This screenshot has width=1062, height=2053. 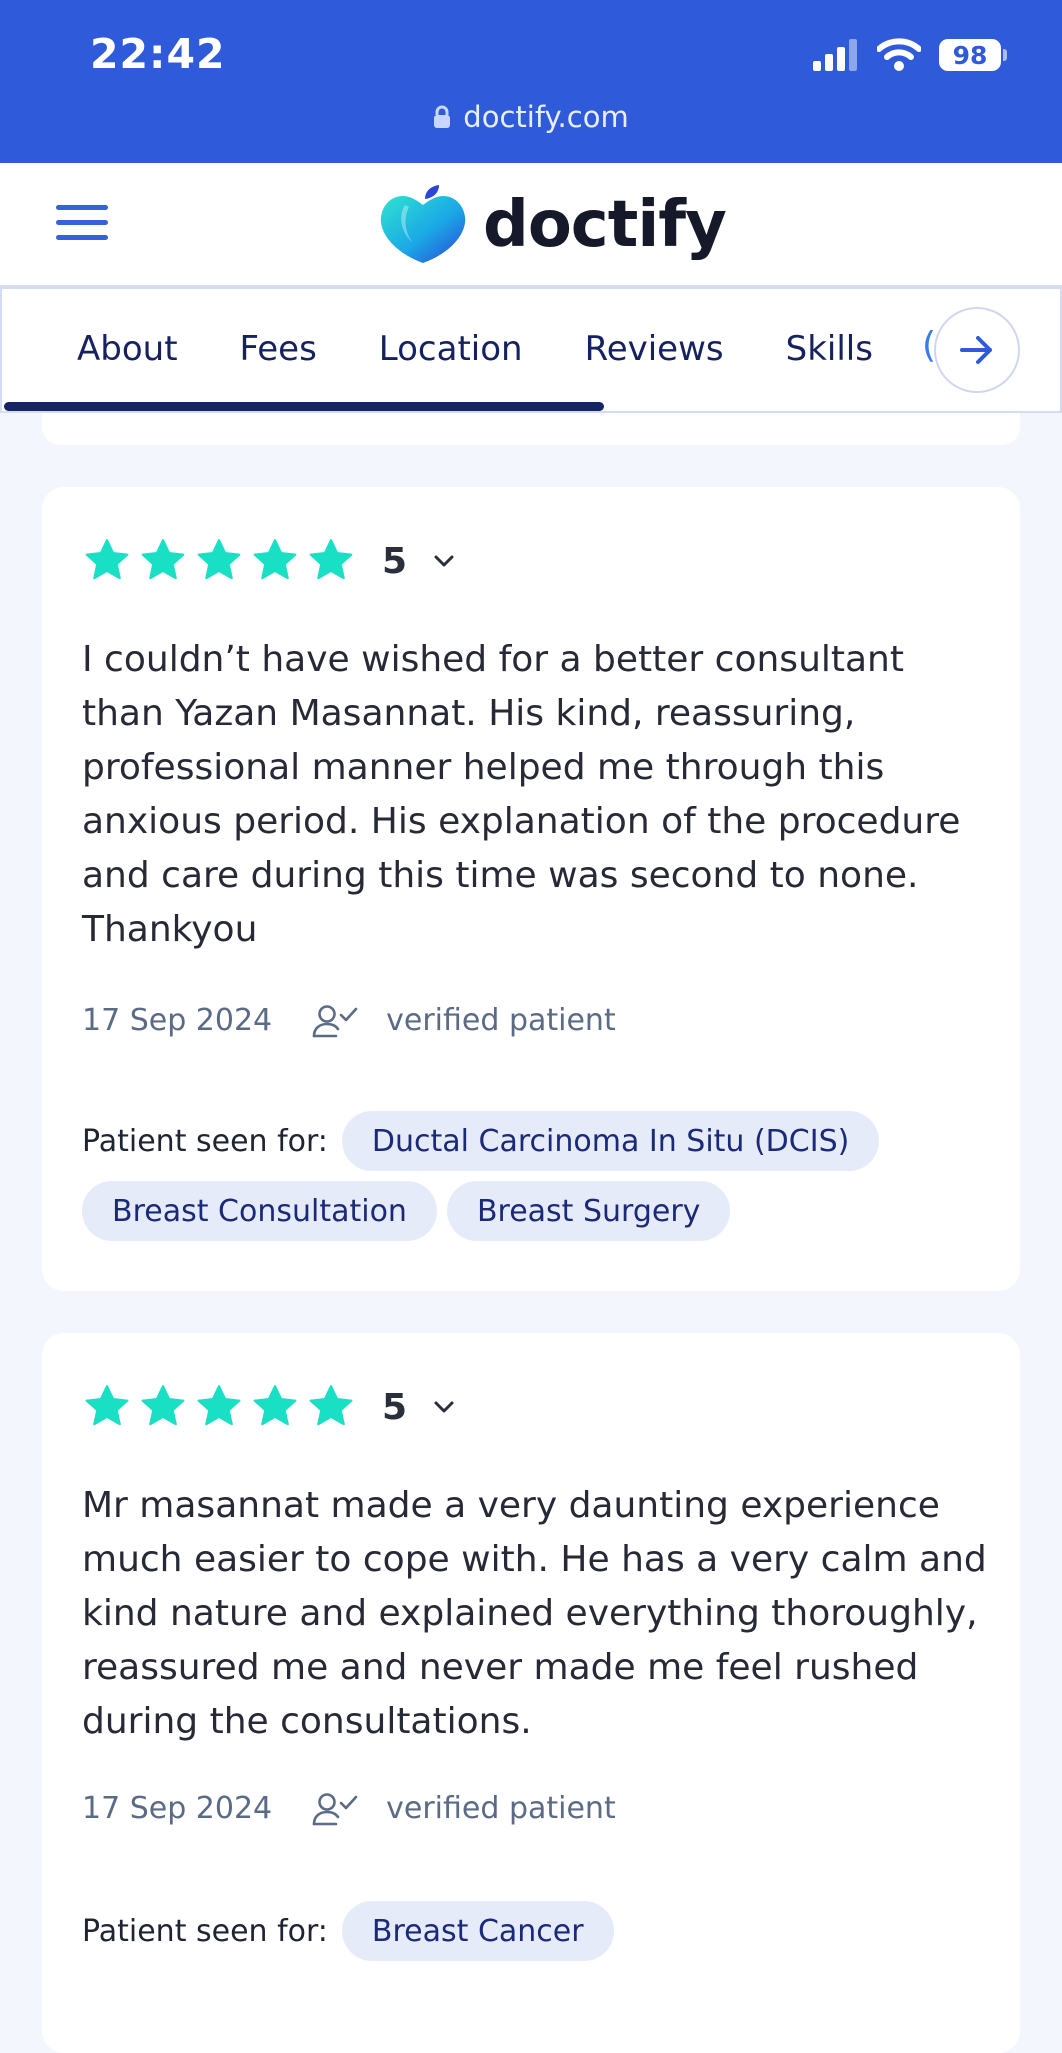 I want to click on condition-chip: Breast Consultation, so click(x=259, y=1211).